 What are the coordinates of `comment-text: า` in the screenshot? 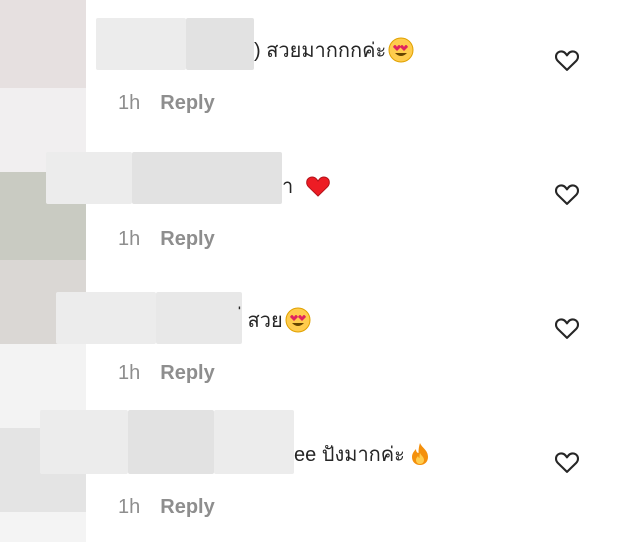 It's located at (306, 186).